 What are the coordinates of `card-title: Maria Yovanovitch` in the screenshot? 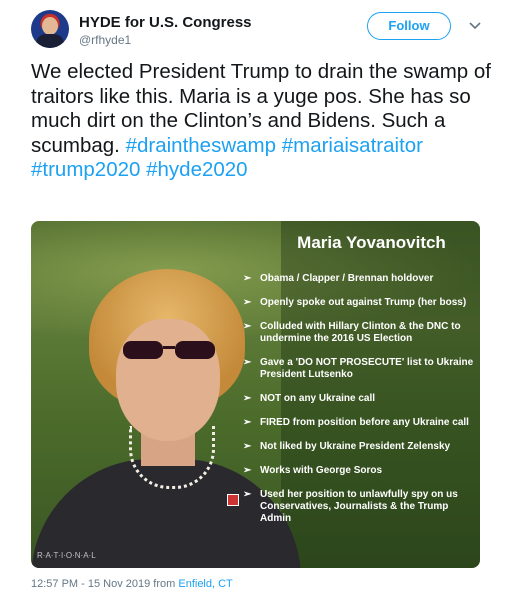 It's located at (371, 242).